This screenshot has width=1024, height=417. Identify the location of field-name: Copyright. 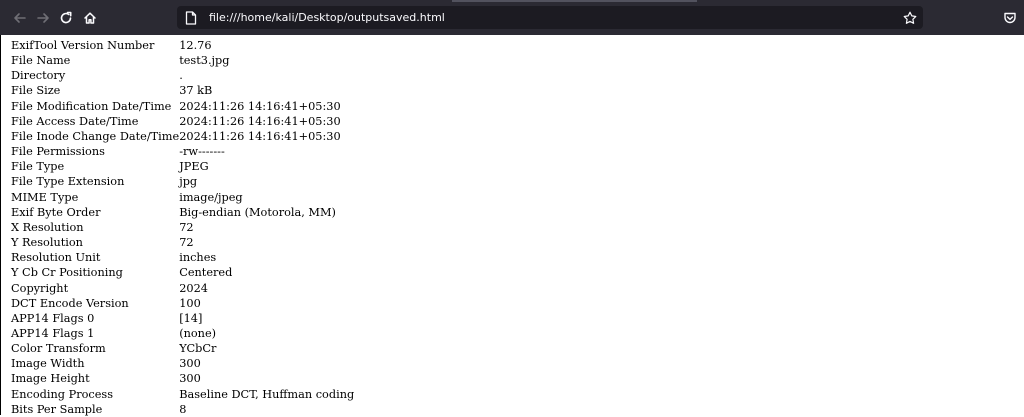
(40, 288).